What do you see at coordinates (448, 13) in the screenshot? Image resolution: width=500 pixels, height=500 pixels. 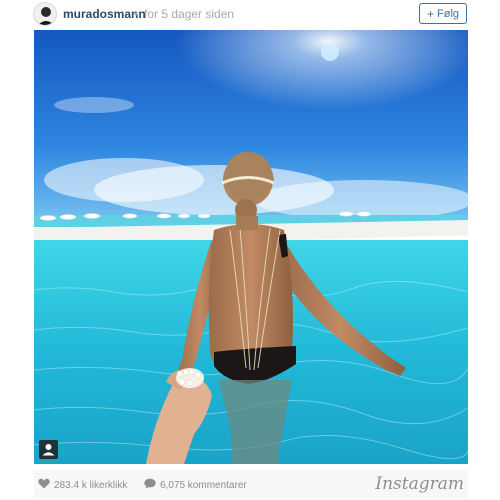 I see `follow-label: Følg` at bounding box center [448, 13].